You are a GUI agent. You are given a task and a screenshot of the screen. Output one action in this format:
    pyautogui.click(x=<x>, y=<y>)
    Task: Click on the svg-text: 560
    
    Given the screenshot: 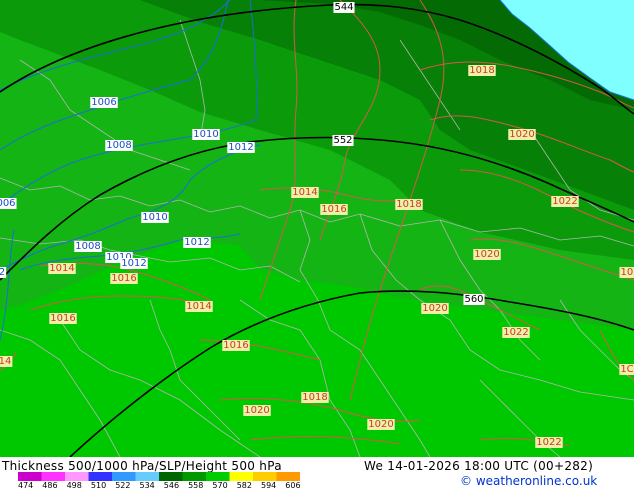 What is the action you would take?
    pyautogui.click(x=473, y=299)
    